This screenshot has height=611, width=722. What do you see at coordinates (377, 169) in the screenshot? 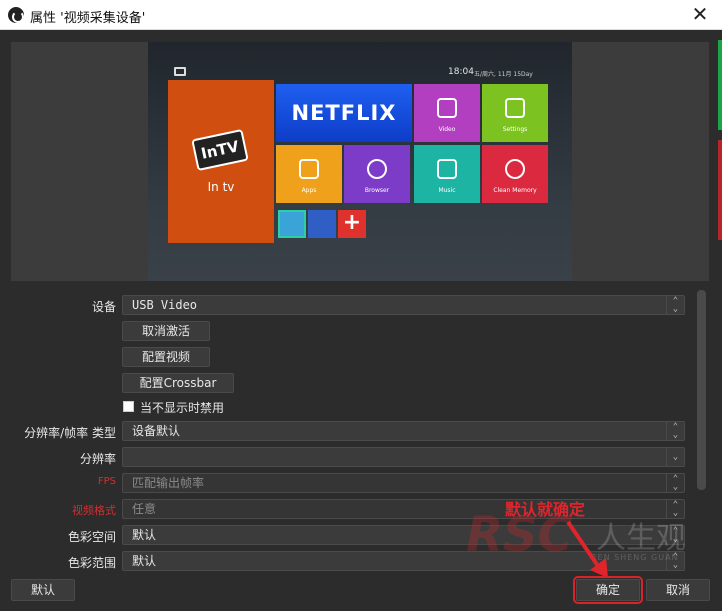
I see `globe-icon` at bounding box center [377, 169].